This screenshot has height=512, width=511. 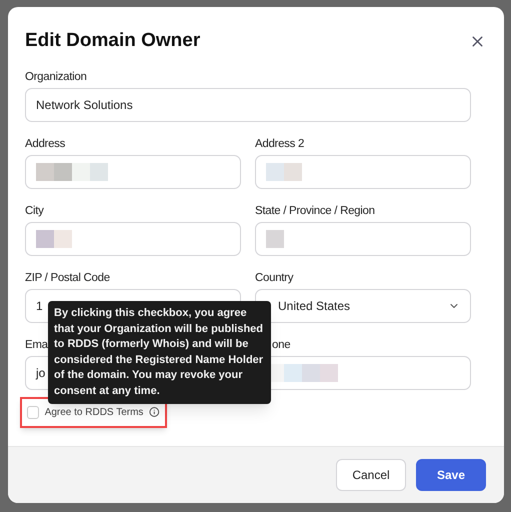 What do you see at coordinates (280, 345) in the screenshot?
I see `field-label: one` at bounding box center [280, 345].